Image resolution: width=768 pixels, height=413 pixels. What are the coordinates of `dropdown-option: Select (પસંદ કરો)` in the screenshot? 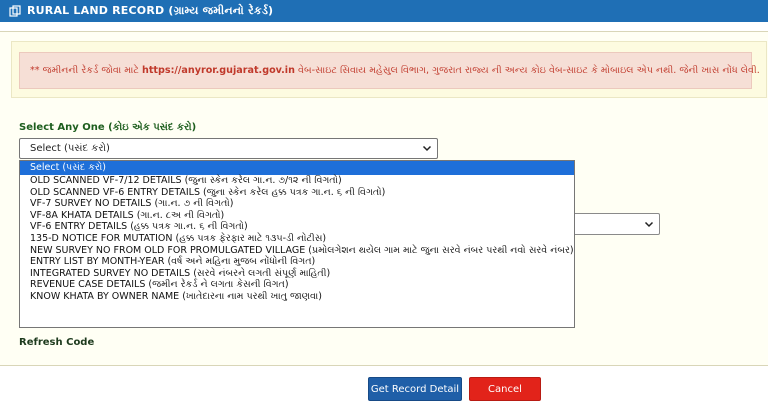 It's located at (297, 168).